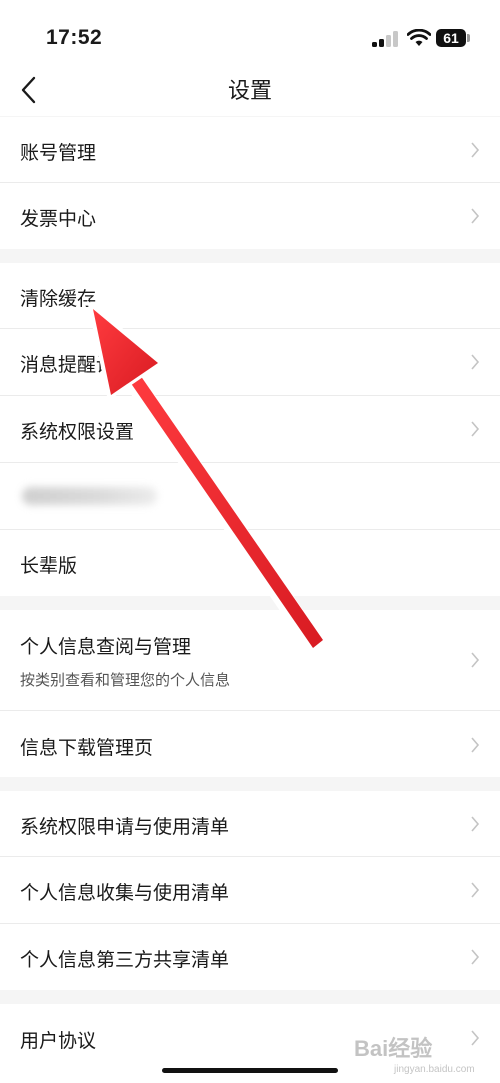  What do you see at coordinates (89, 496) in the screenshot?
I see `blurred-label` at bounding box center [89, 496].